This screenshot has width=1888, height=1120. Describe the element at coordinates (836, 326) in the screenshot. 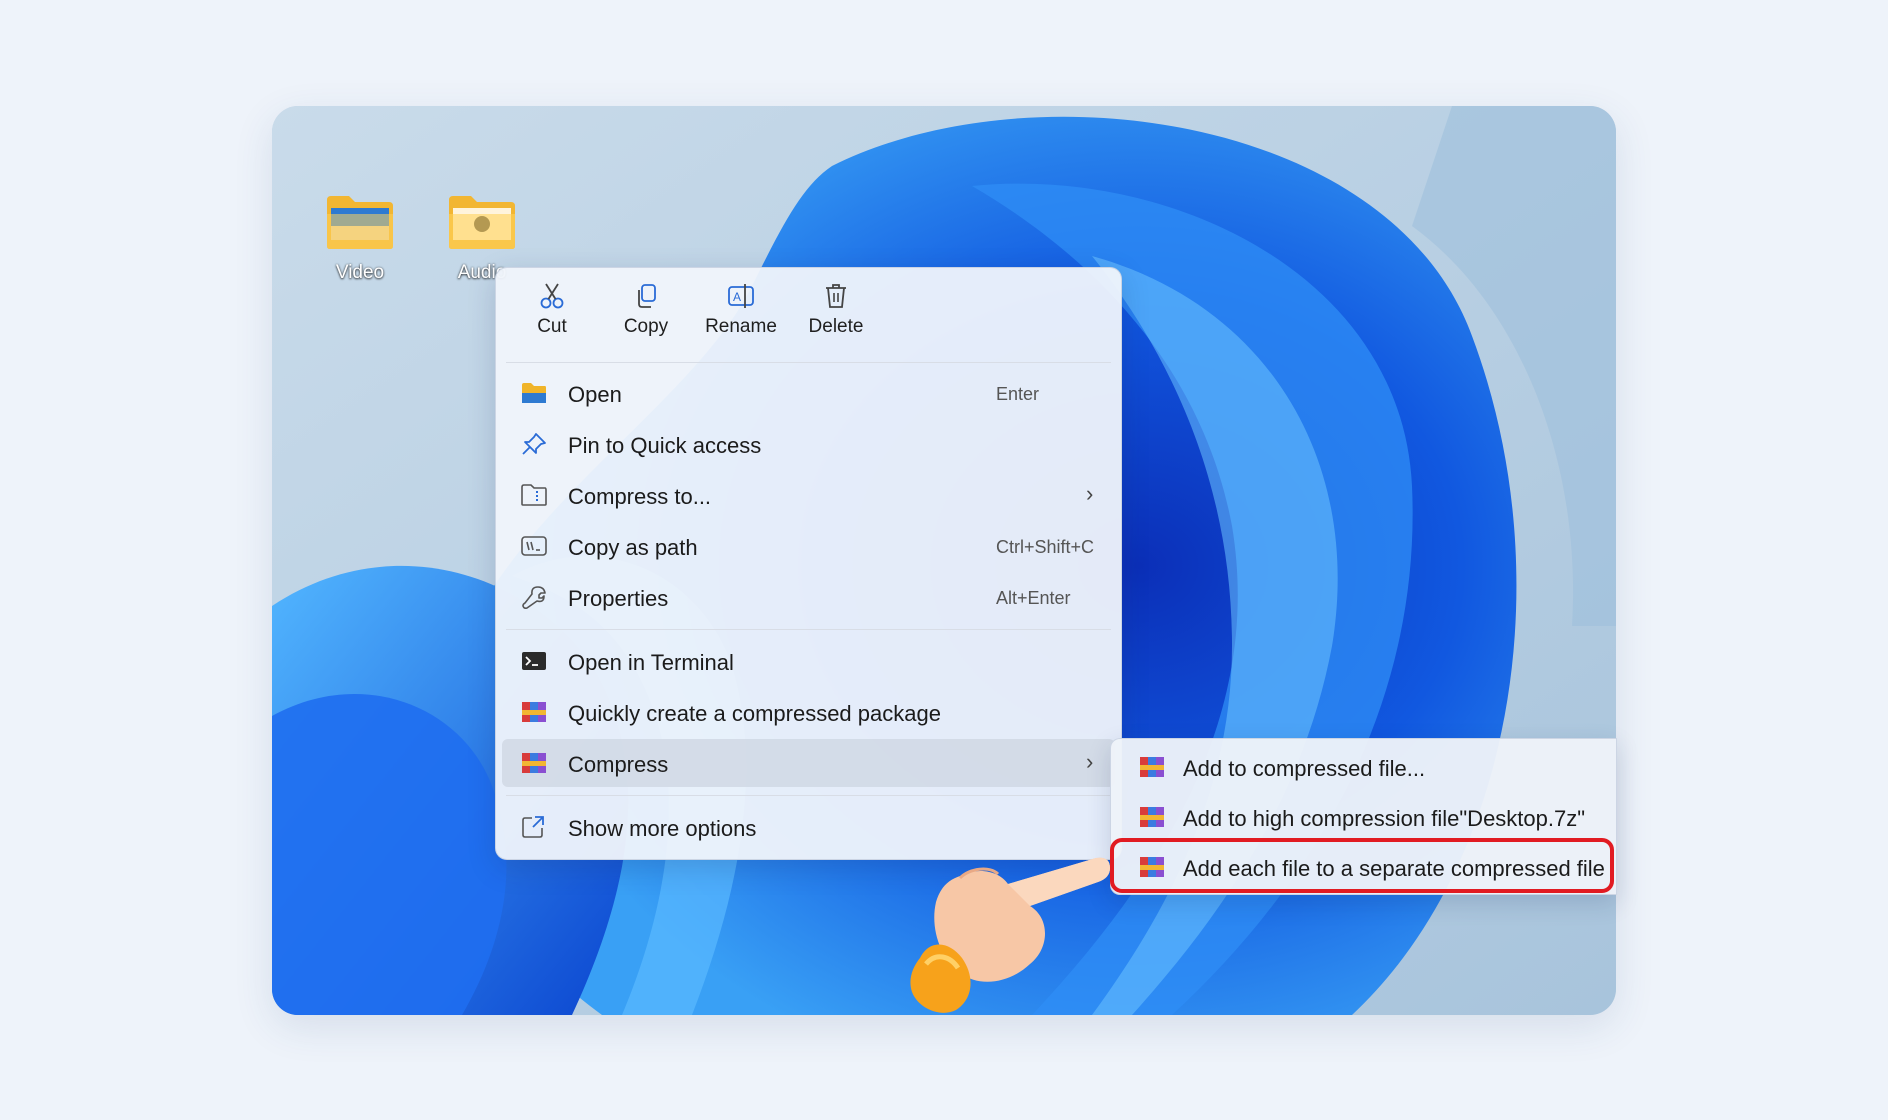

I see `delete-label: Delete` at that location.